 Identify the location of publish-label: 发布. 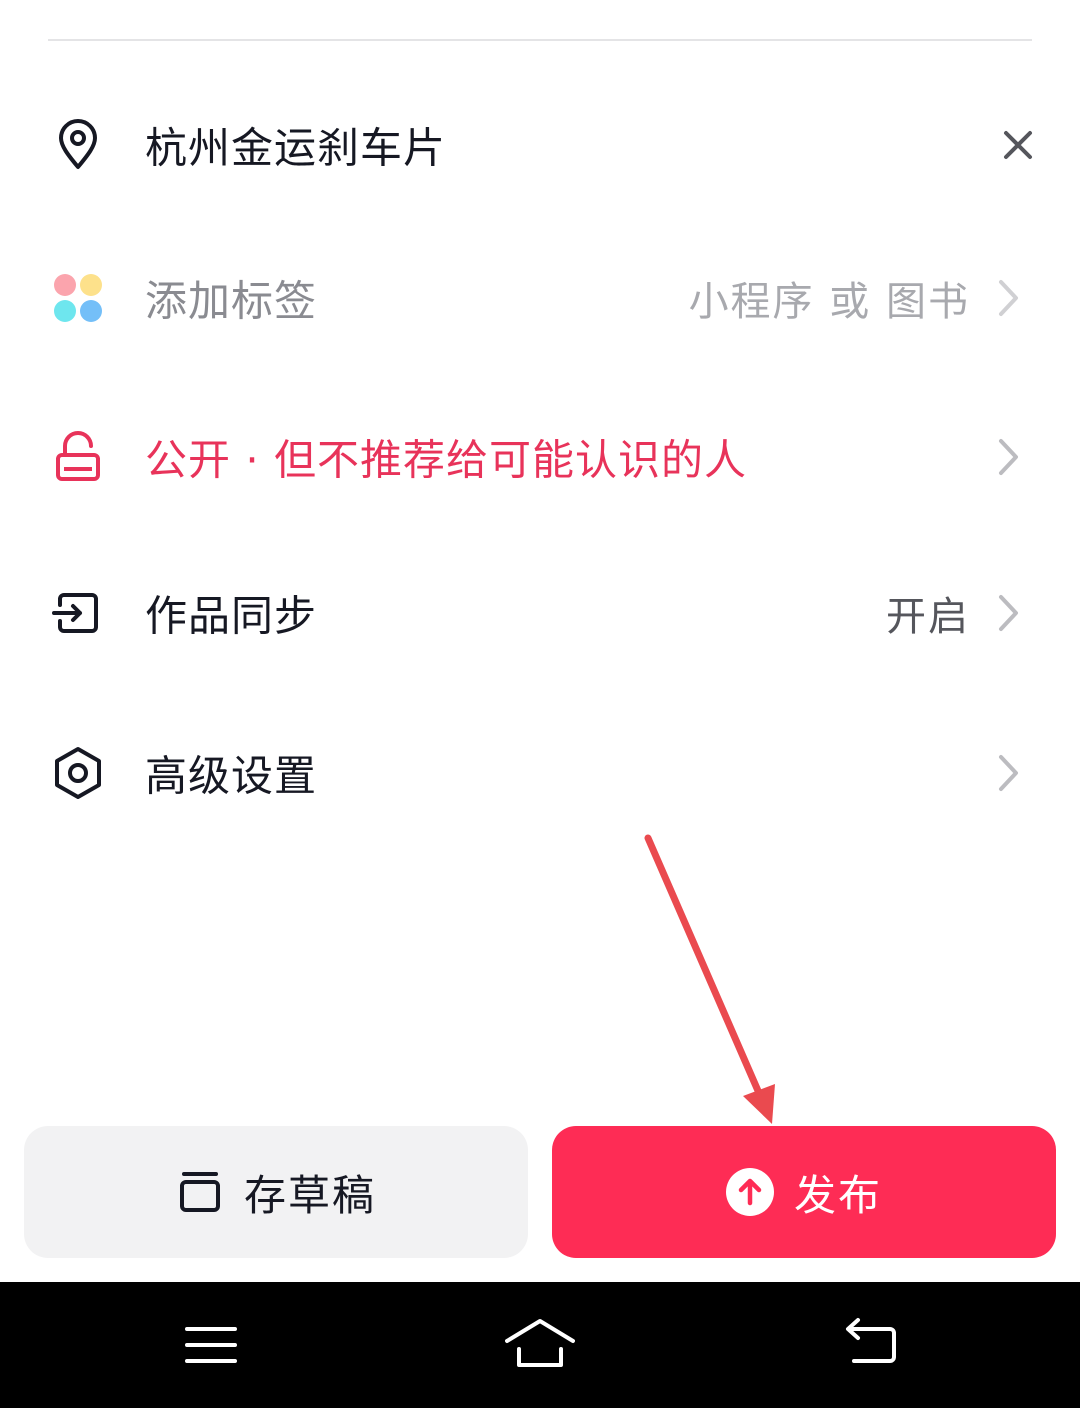
(837, 1195).